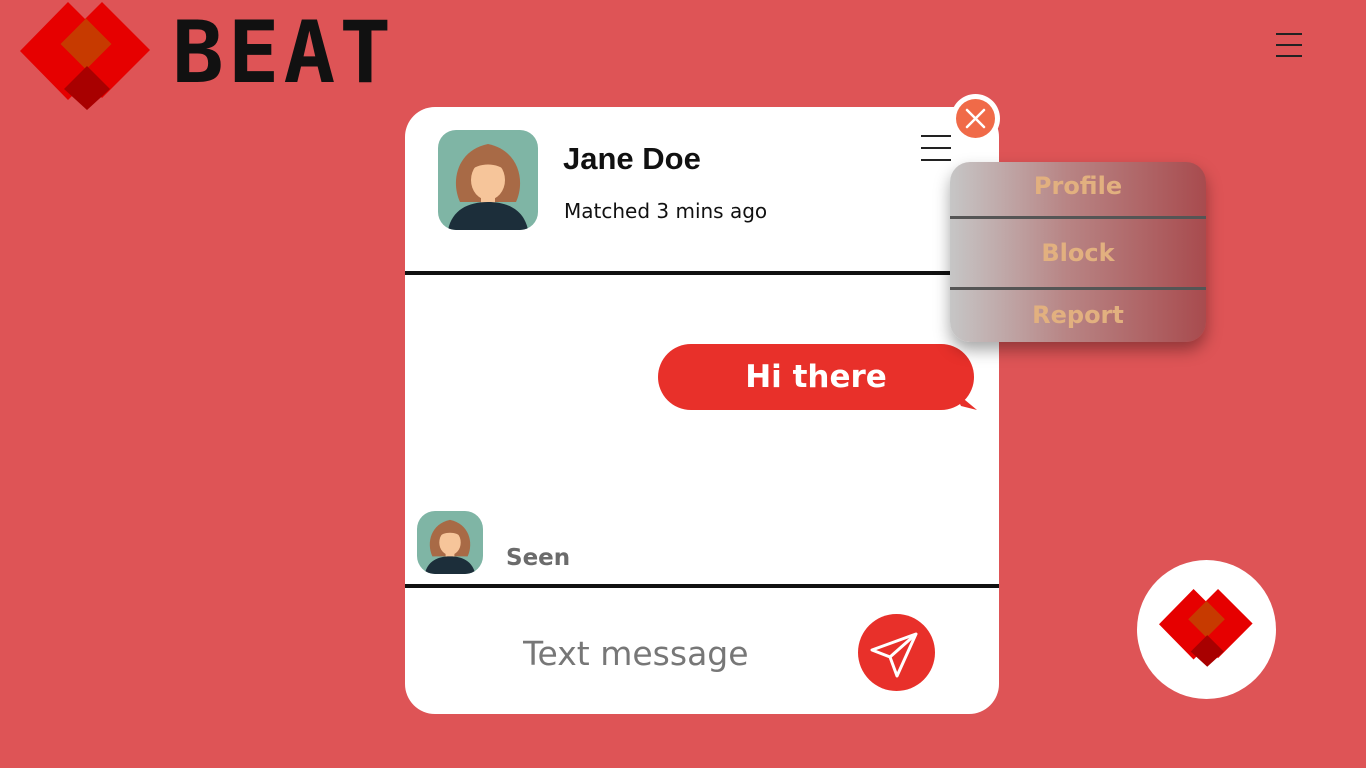  I want to click on paper-plane-icon, so click(894, 655).